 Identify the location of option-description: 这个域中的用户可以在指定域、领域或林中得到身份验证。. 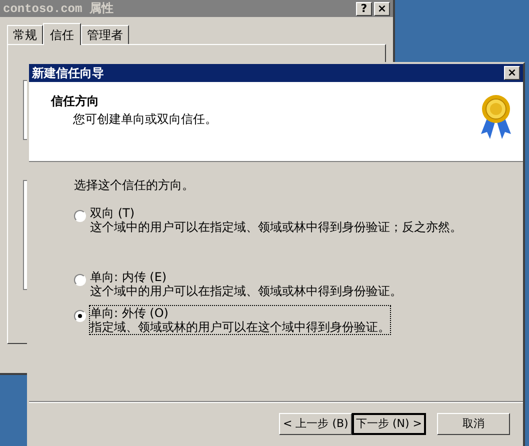
(246, 291).